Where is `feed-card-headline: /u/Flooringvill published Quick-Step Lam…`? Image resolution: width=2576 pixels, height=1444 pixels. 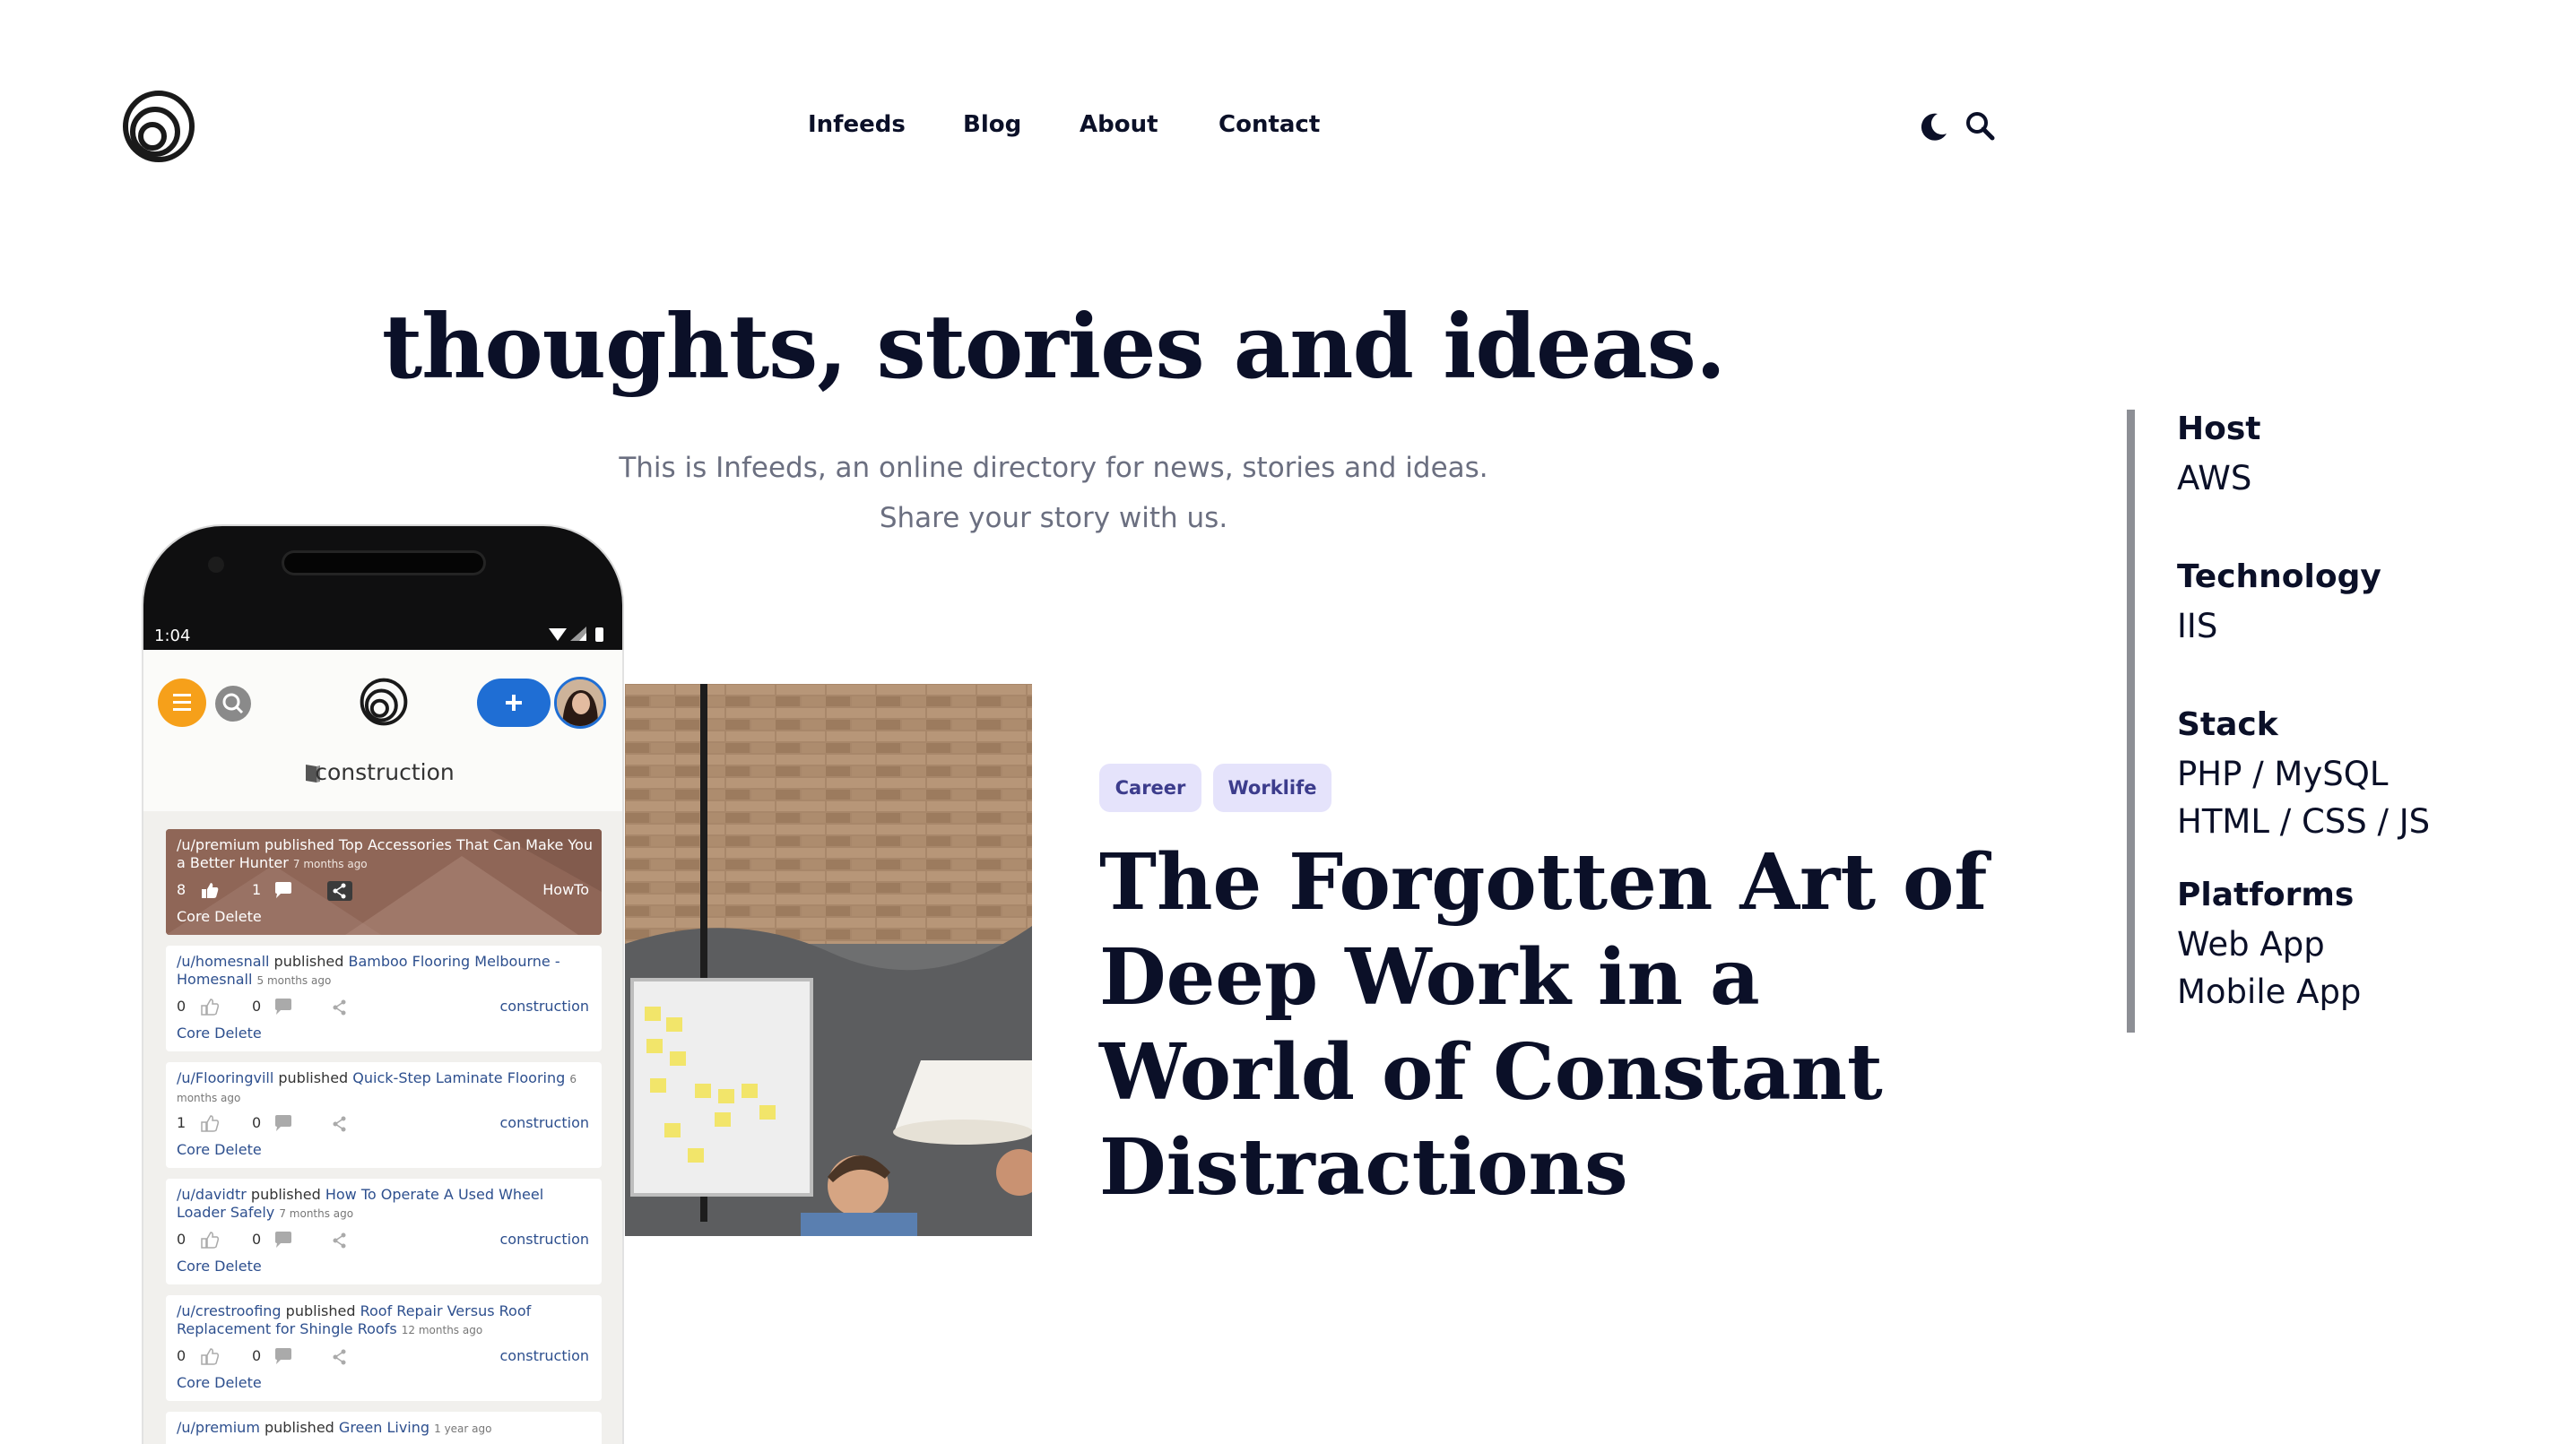 feed-card-headline: /u/Flooringvill published Quick-Step Lam… is located at coordinates (385, 1088).